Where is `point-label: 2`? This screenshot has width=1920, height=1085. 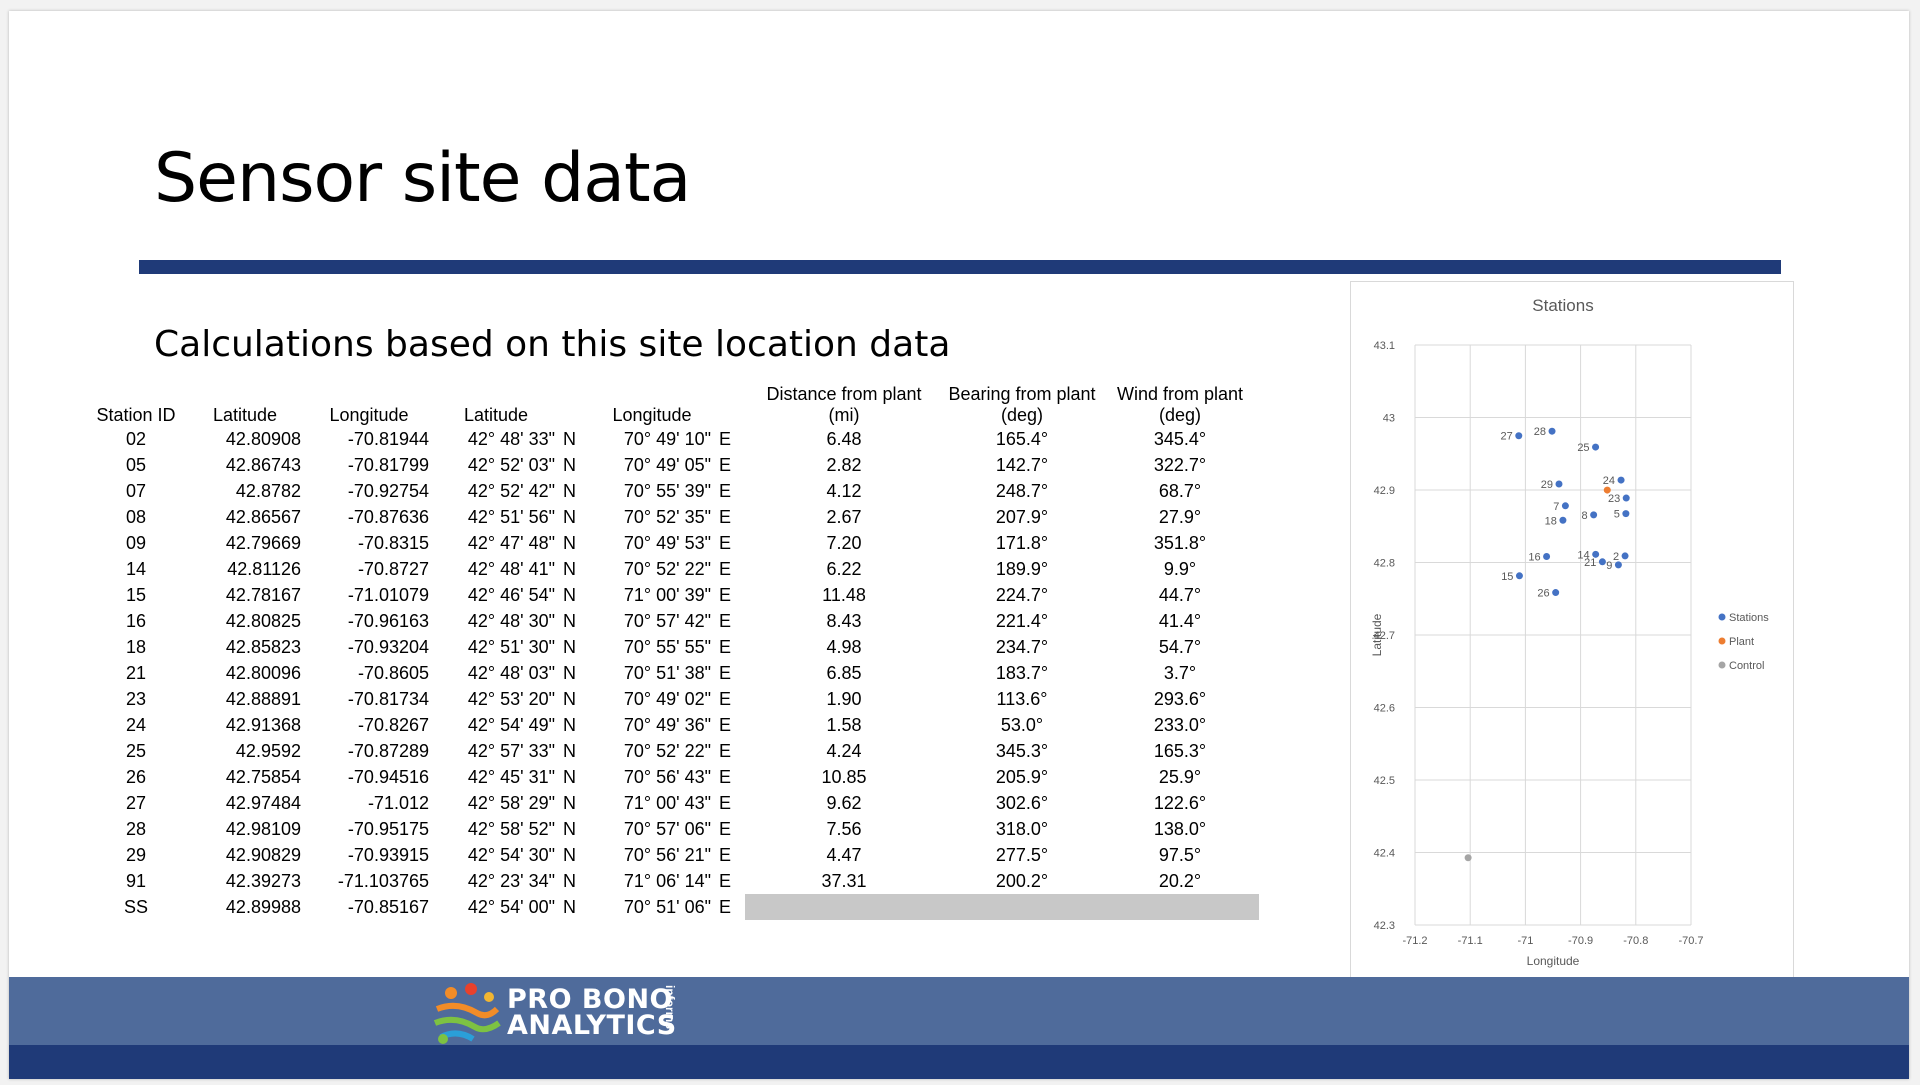 point-label: 2 is located at coordinates (1616, 557).